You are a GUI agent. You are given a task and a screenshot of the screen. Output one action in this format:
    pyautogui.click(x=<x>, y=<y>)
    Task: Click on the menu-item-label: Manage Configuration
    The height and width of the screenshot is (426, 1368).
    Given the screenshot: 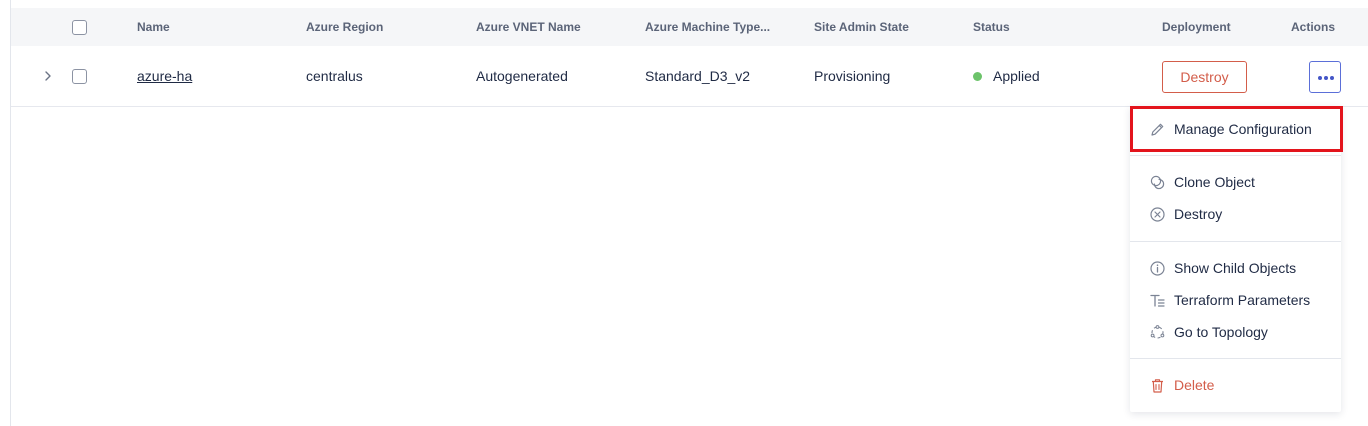 What is the action you would take?
    pyautogui.click(x=1243, y=129)
    